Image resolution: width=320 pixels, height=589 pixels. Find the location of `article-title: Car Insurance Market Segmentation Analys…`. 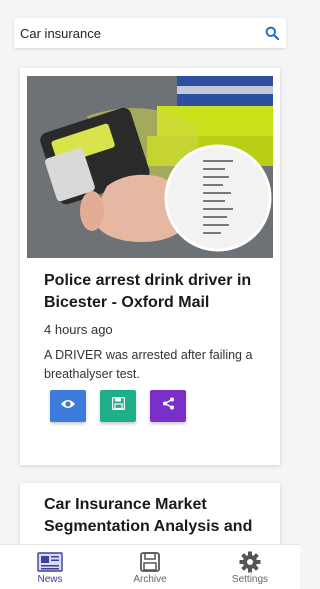

article-title: Car Insurance Market Segmentation Analys… is located at coordinates (154, 516).